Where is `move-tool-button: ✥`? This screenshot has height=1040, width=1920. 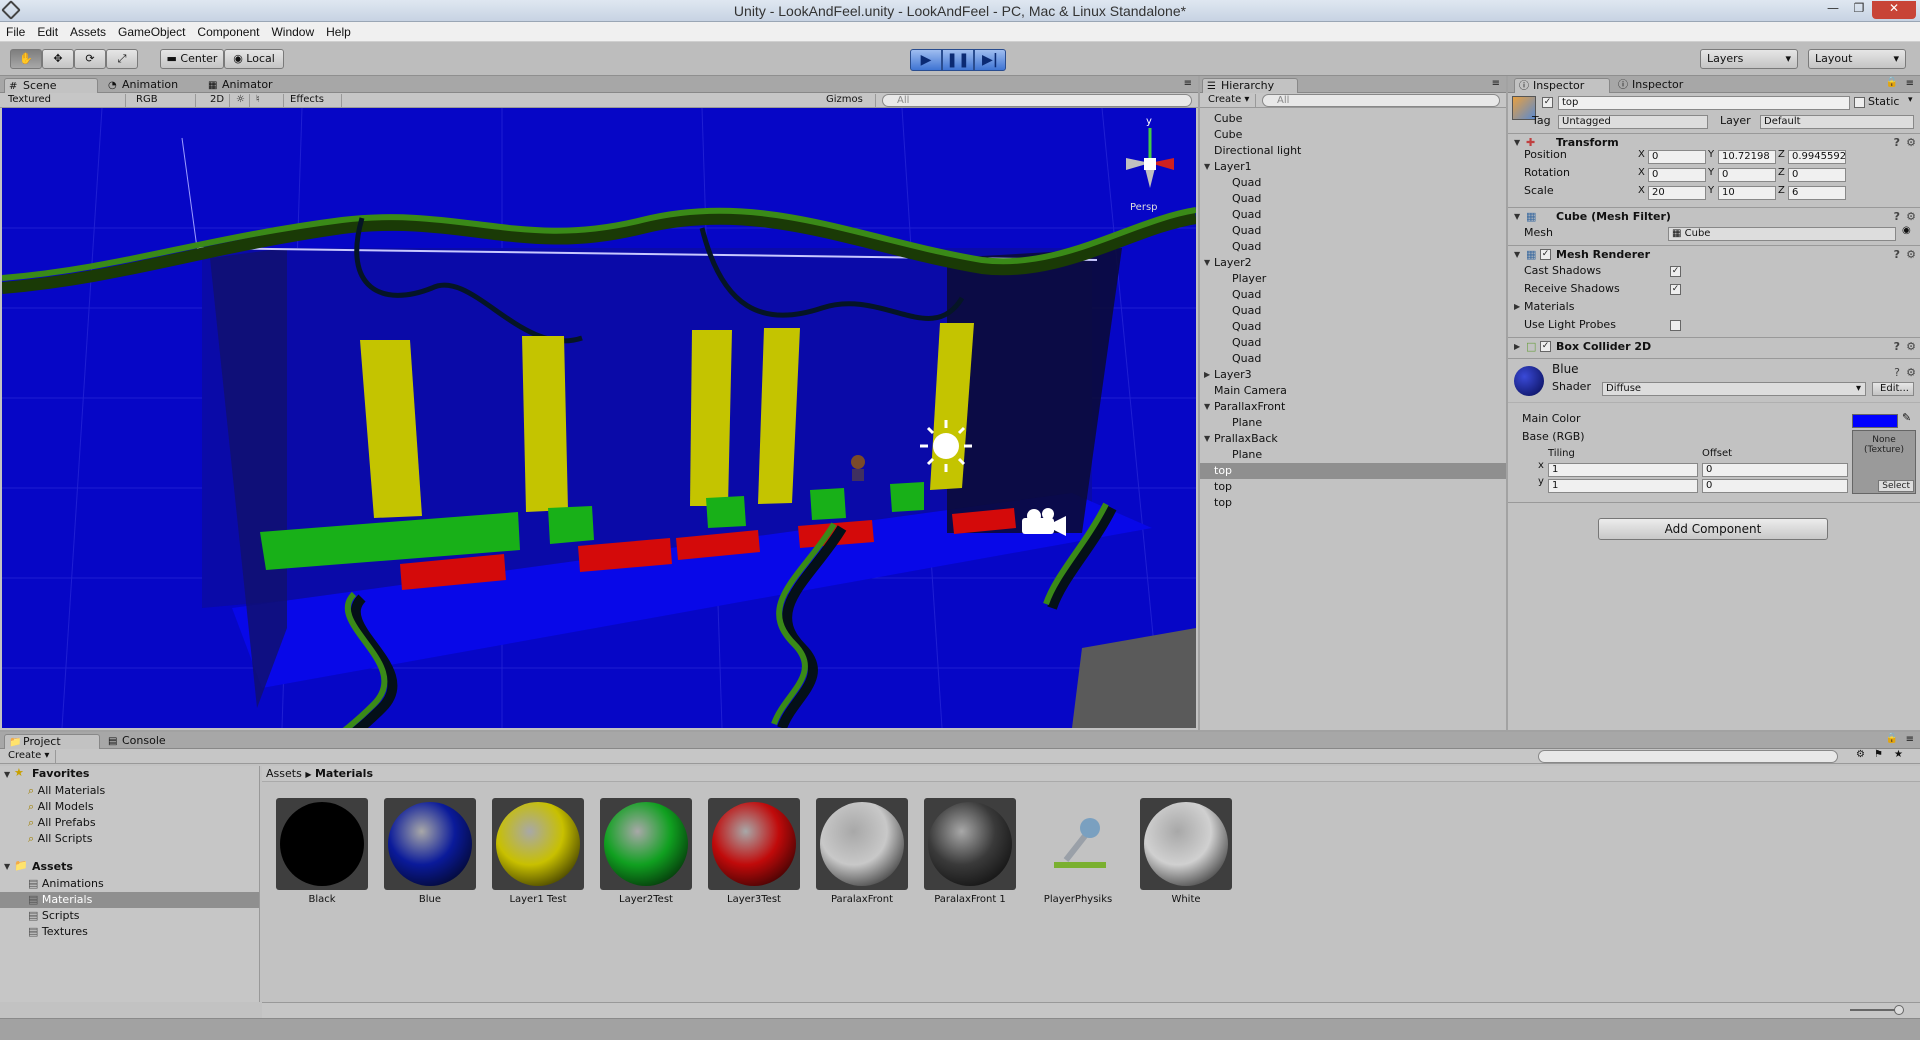
move-tool-button: ✥ is located at coordinates (58, 59).